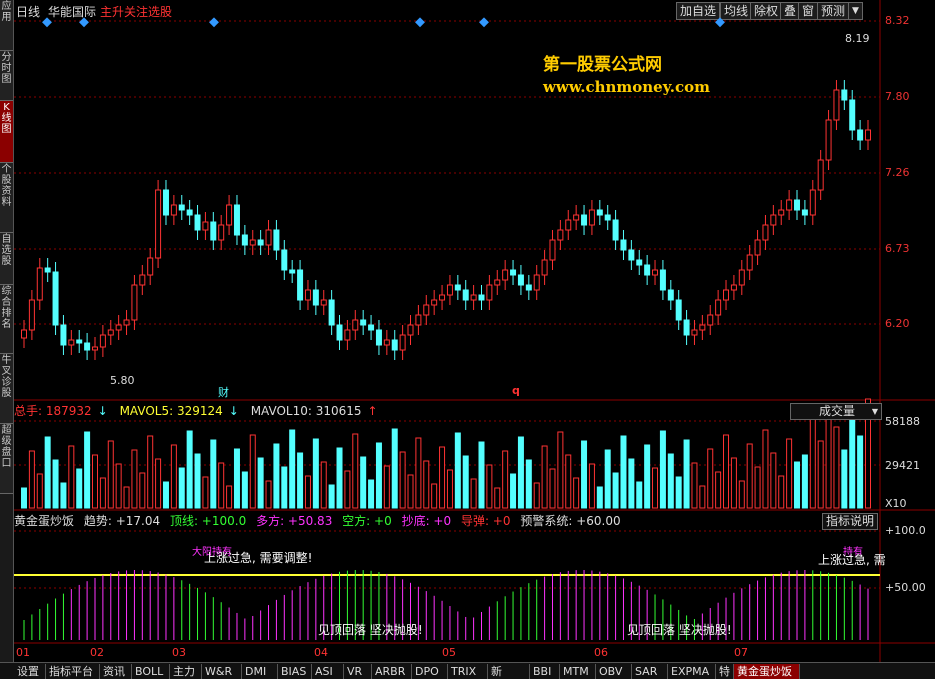  I want to click on bottom-tab: EXPMA, so click(692, 671).